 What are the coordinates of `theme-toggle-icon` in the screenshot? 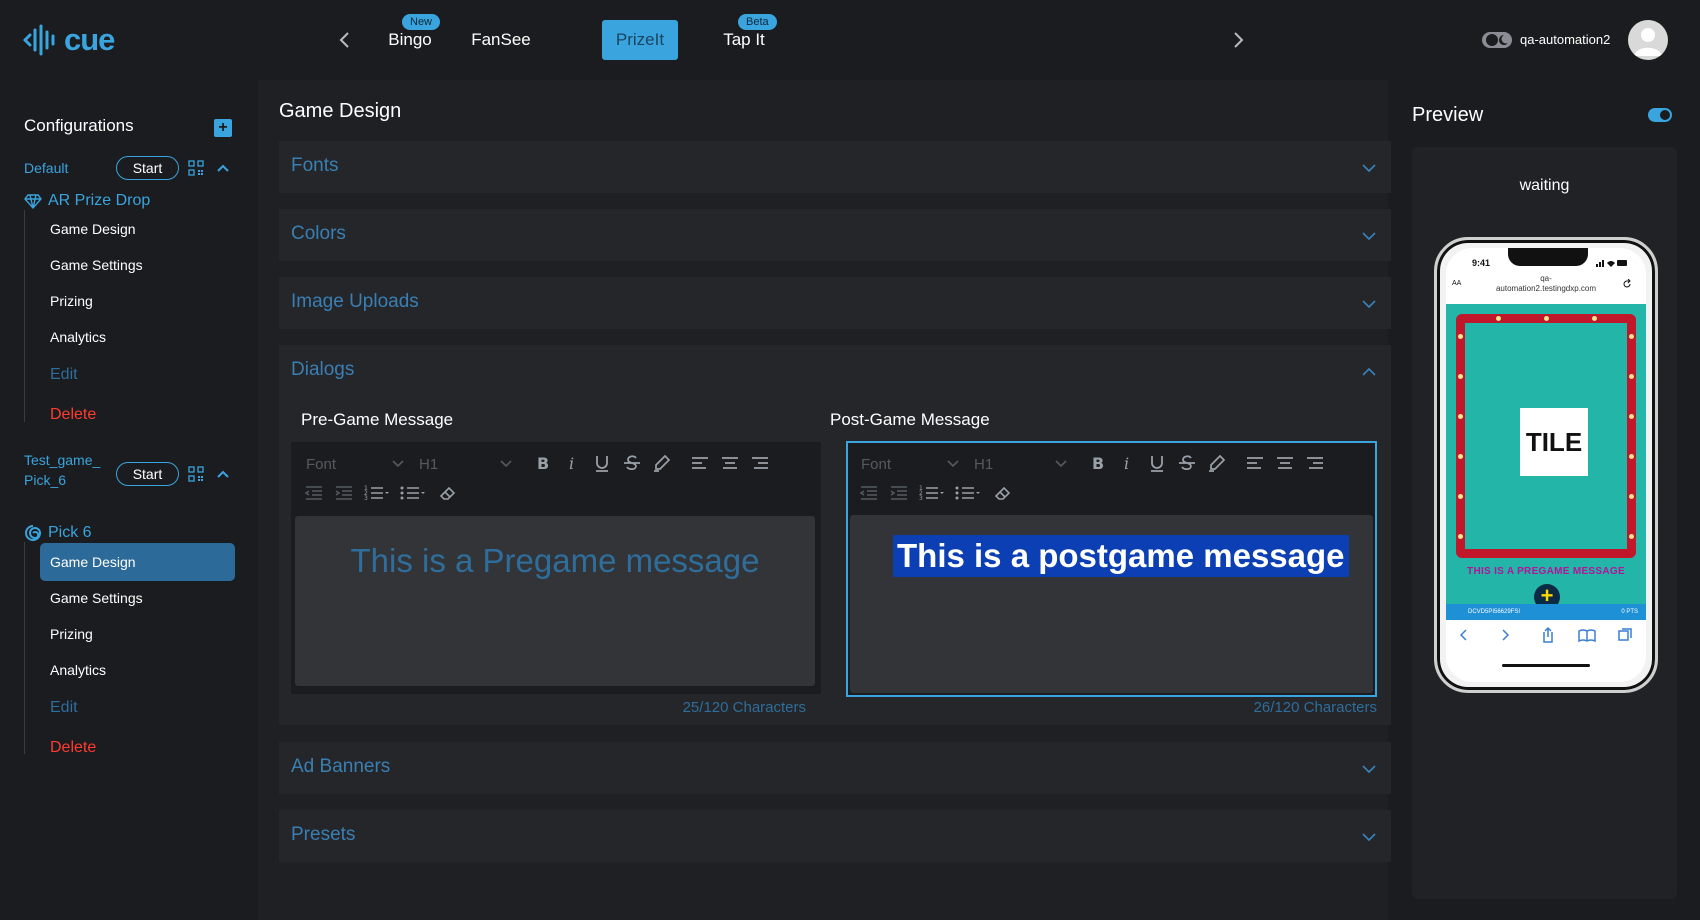 It's located at (1497, 40).